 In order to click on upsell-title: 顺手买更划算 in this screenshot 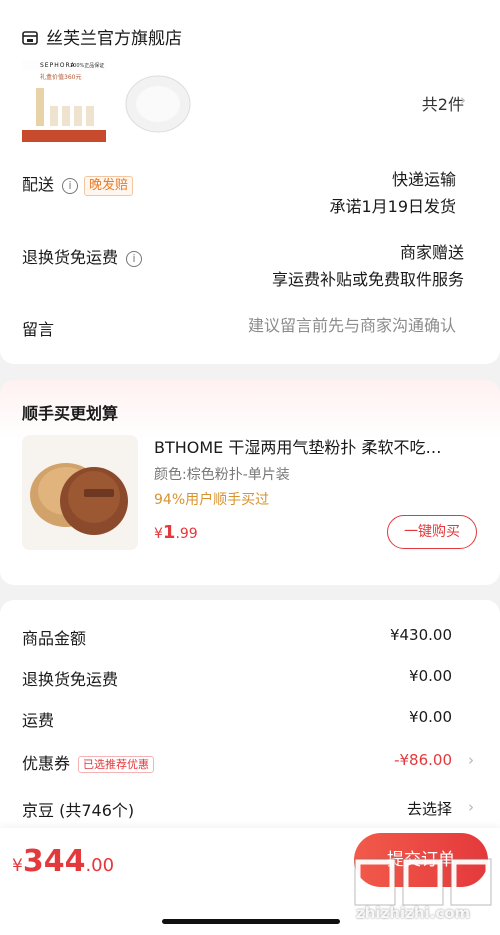, I will do `click(70, 413)`.